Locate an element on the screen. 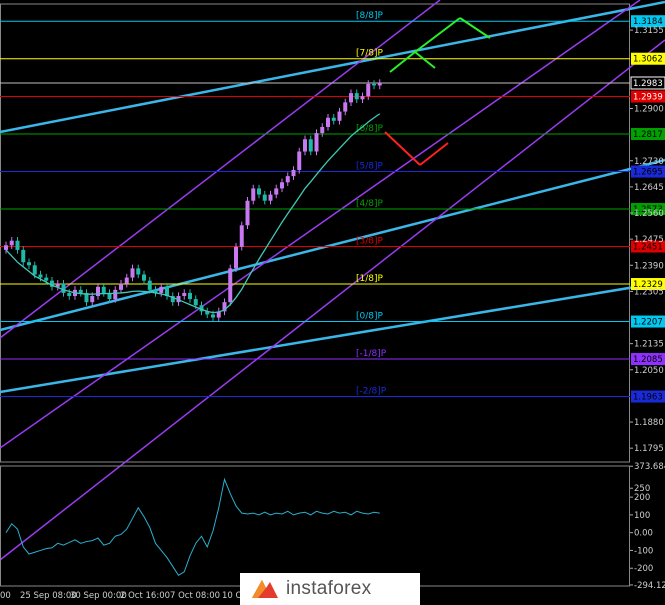 Image resolution: width=665 pixels, height=605 pixels. level-label-8: [-1/8]P is located at coordinates (371, 354).